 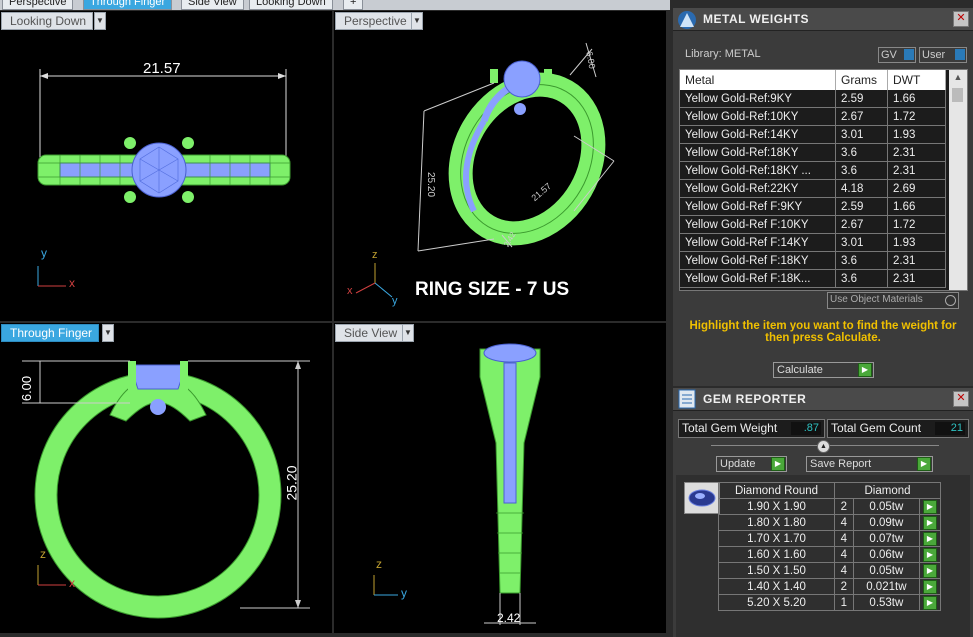 I want to click on dimension-top-label: 6.00, so click(x=27, y=388).